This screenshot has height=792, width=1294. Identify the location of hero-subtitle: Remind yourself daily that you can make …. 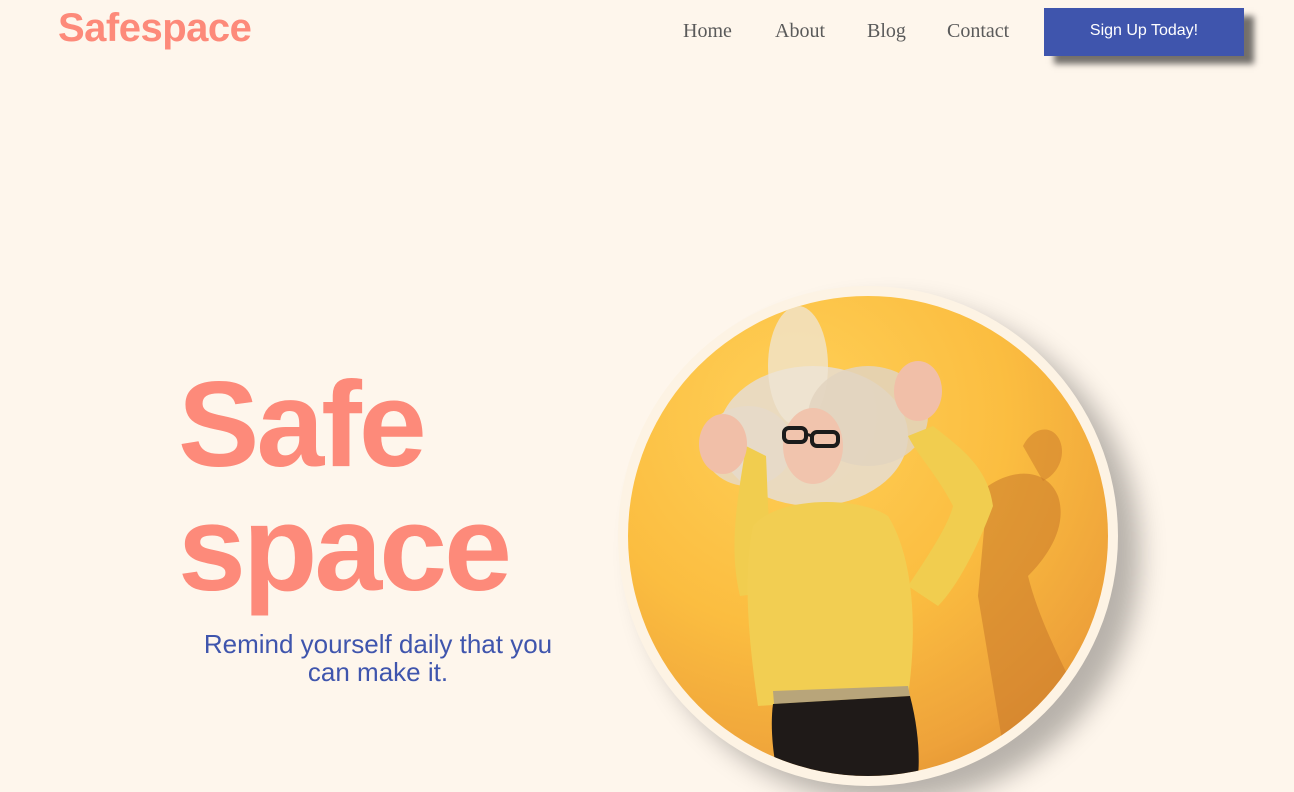
(378, 658).